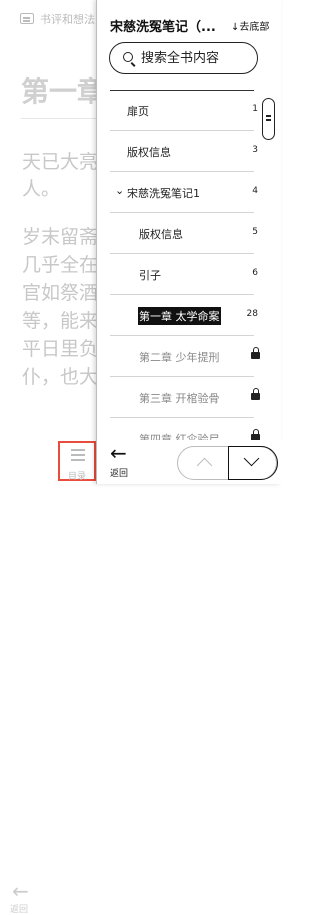 The height and width of the screenshot is (915, 320). Describe the element at coordinates (41, 189) in the screenshot. I see `text-line: 人。` at that location.